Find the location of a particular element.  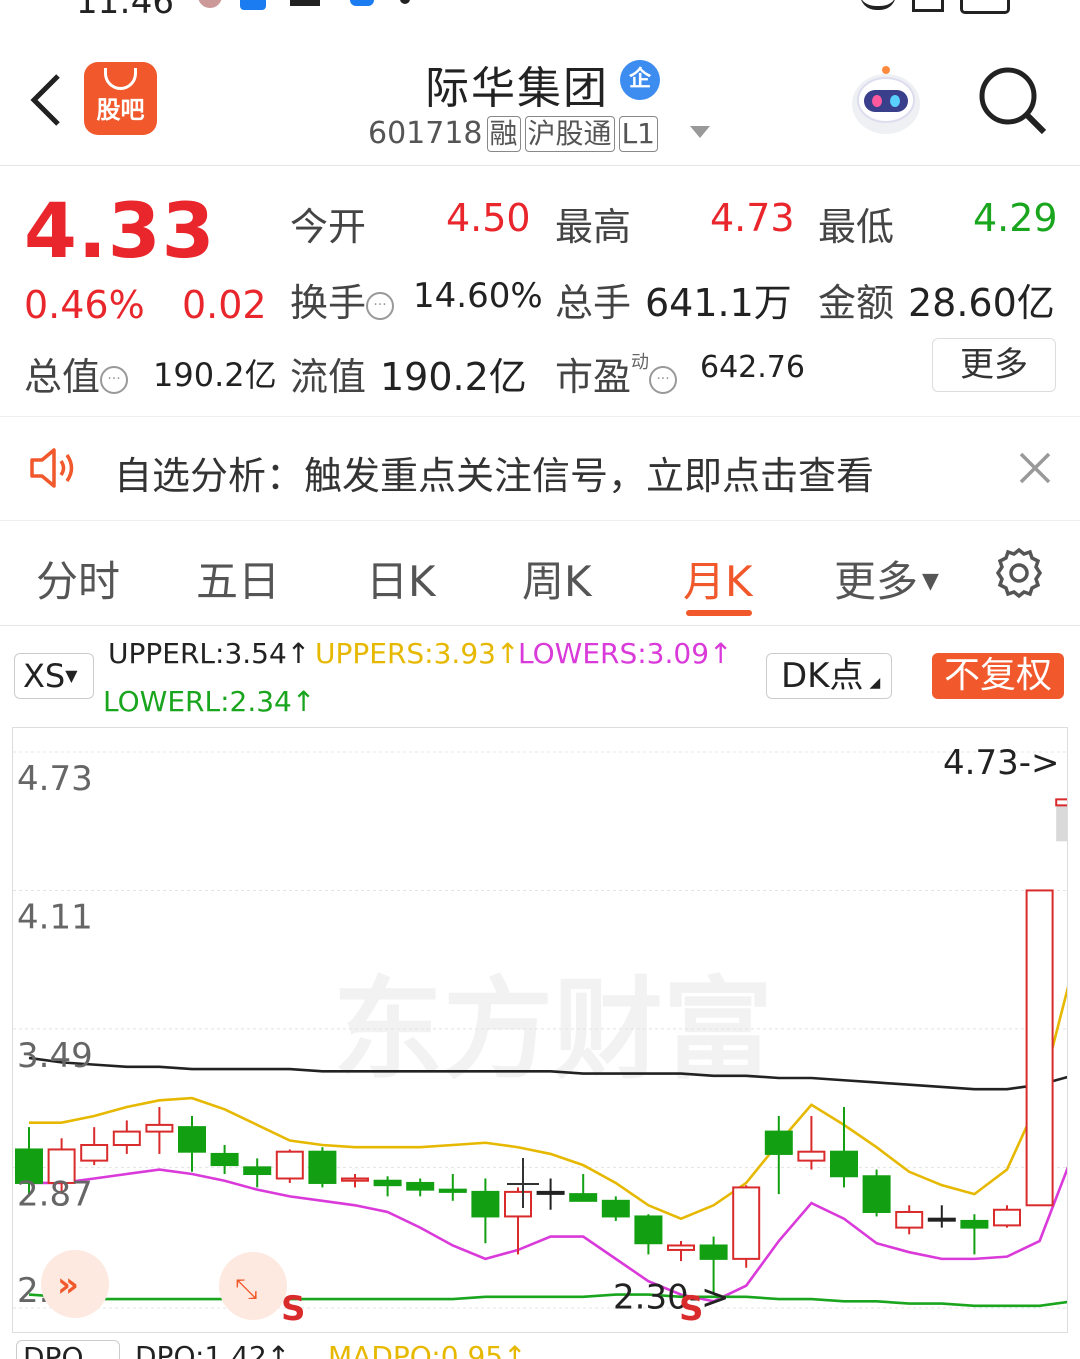

top-bar: 股吧 际华集团 企 601718 融沪股通 L1 is located at coordinates (540, 98).